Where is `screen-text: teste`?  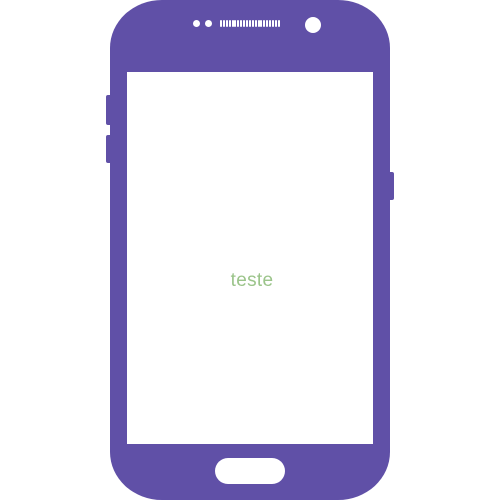
screen-text: teste is located at coordinates (252, 280).